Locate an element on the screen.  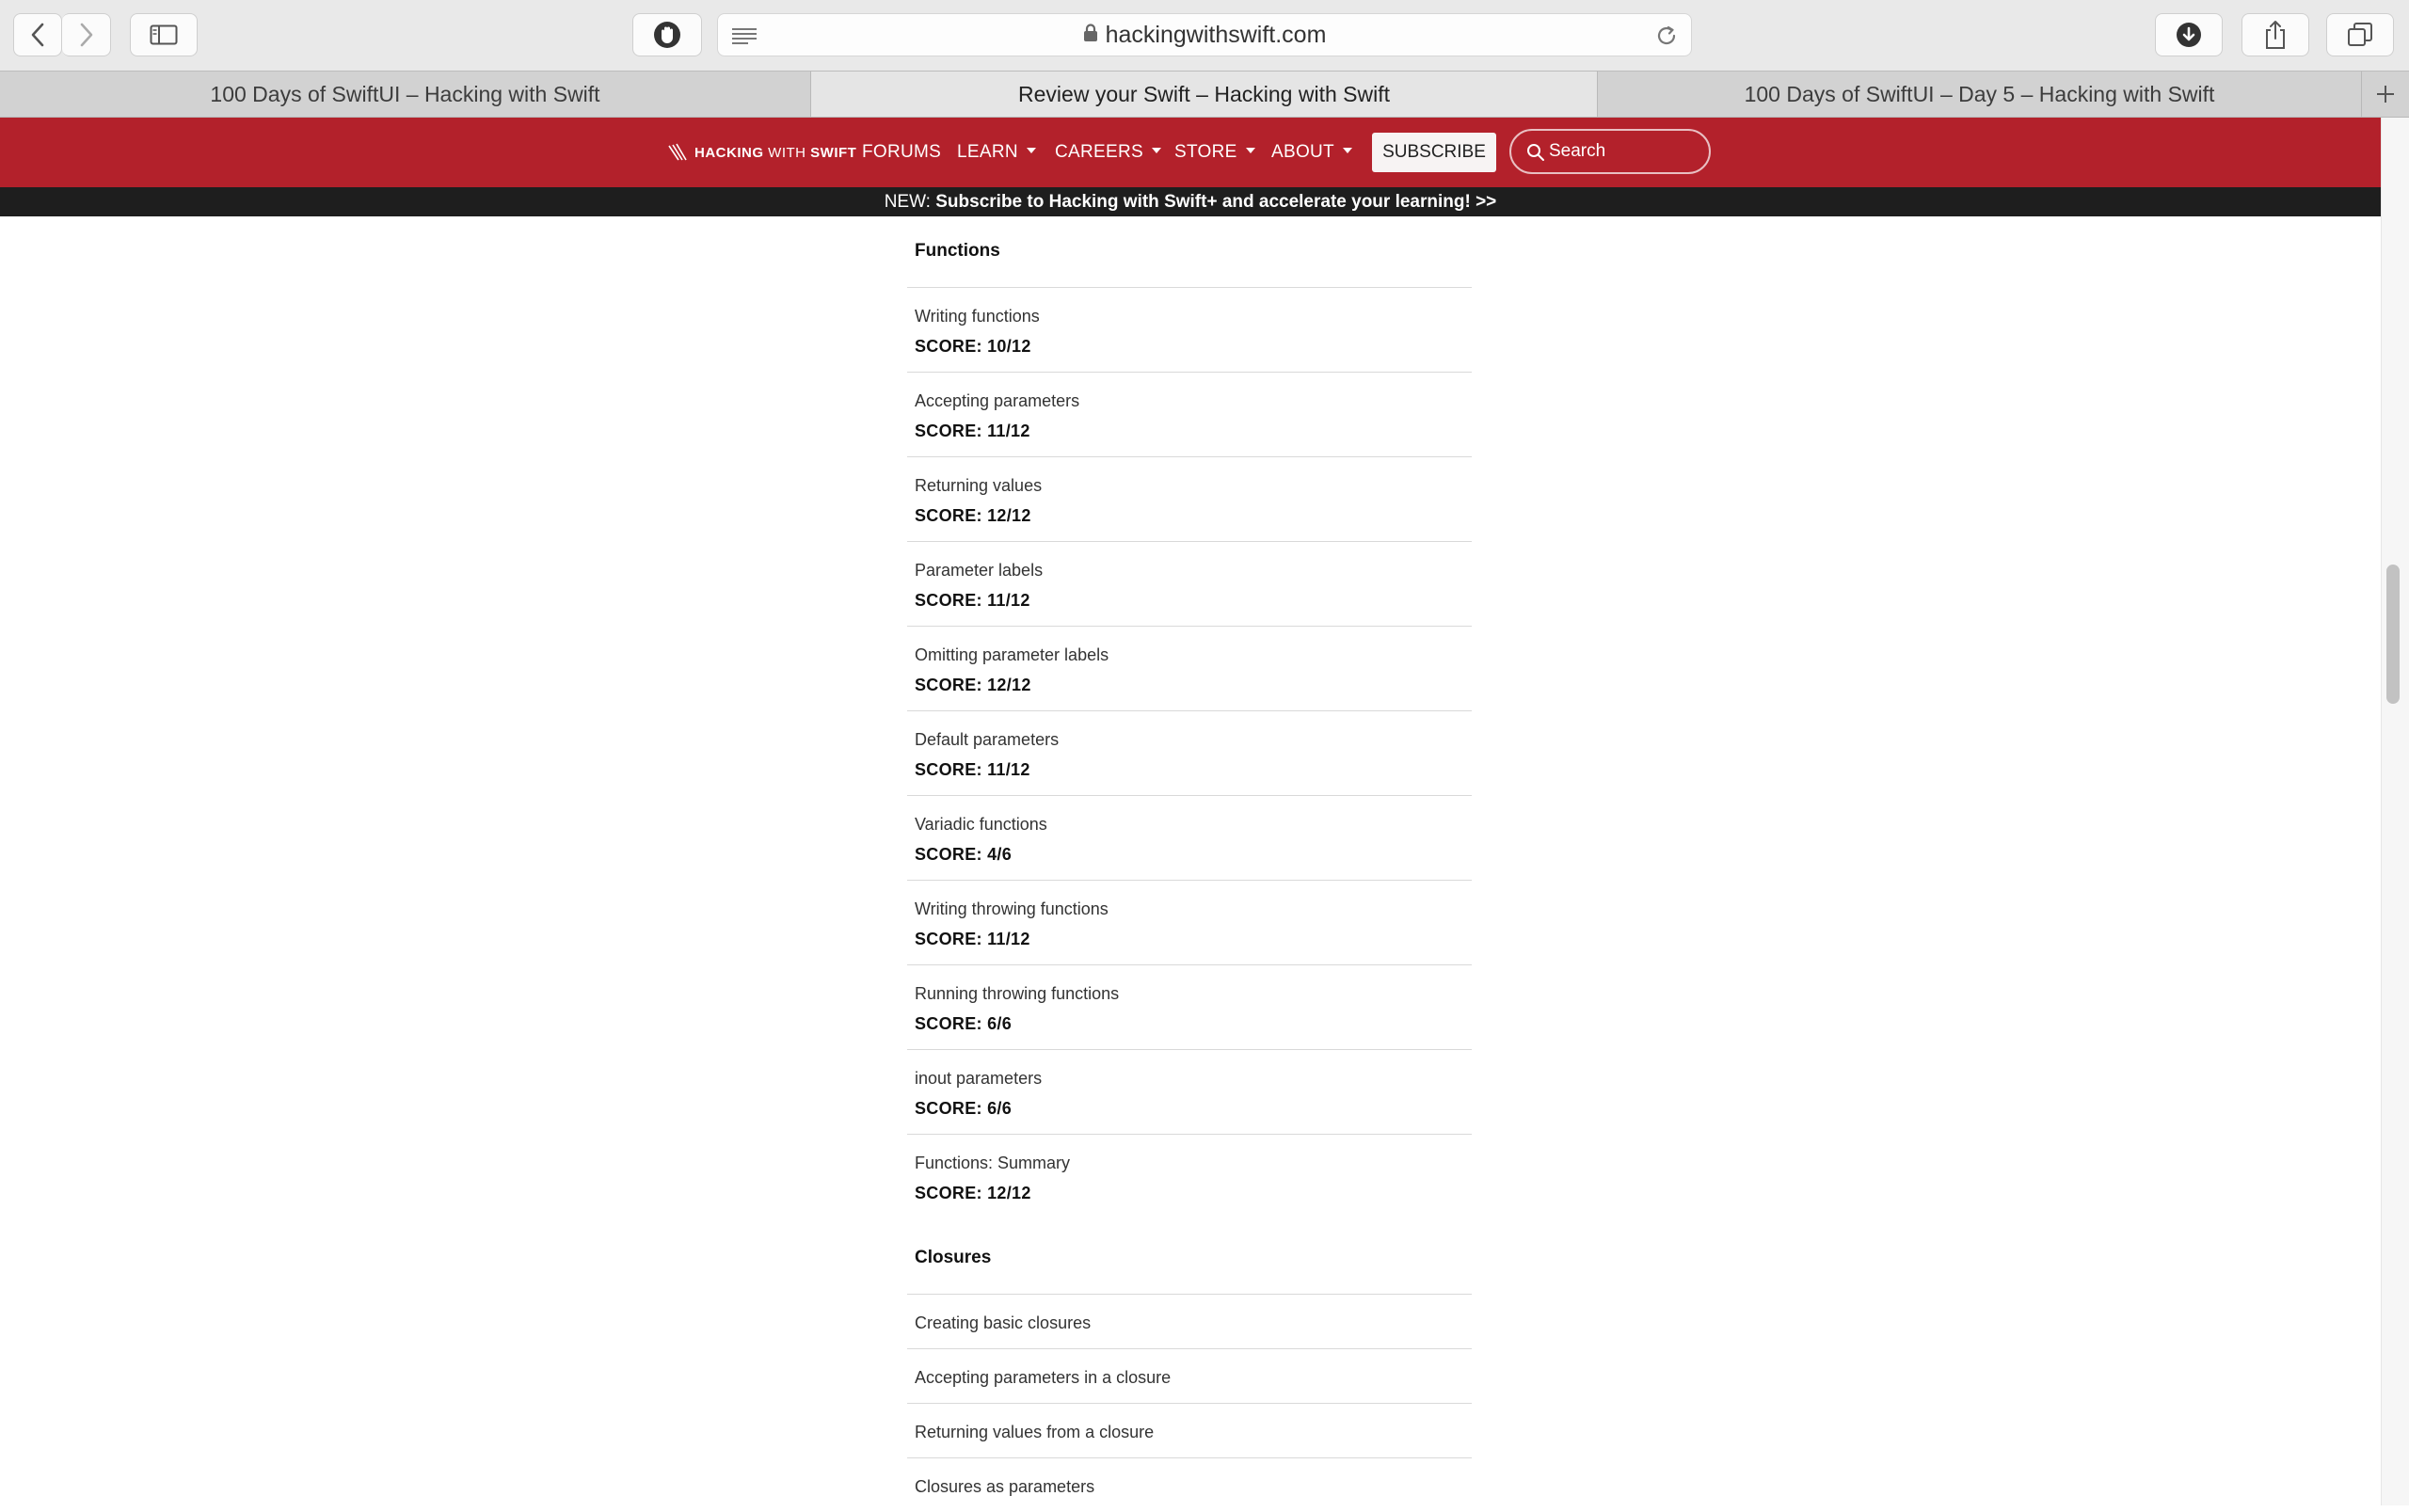
tab-100-days-swiftui: 100 Days of SwiftUI – Hacking with Swift is located at coordinates (406, 94).